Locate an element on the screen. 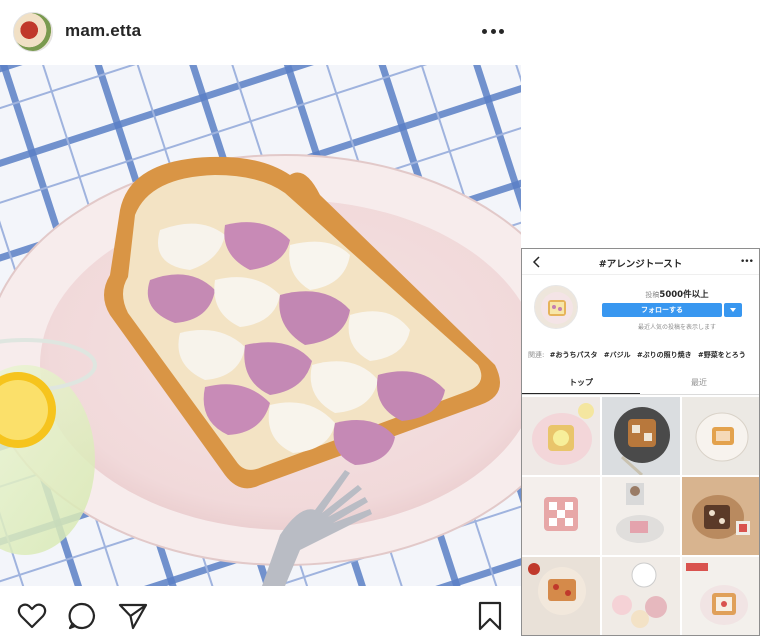 This screenshot has height=636, width=760. tab-top: トップ is located at coordinates (581, 382).